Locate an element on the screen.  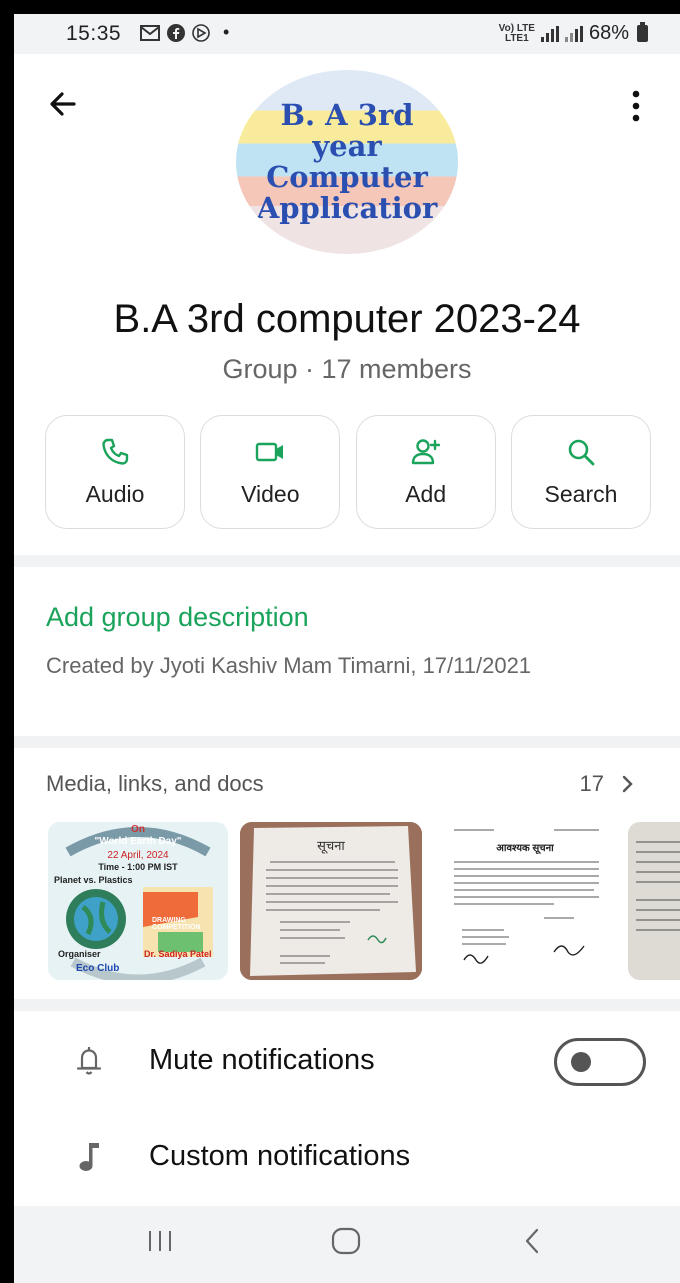
facebook-icon is located at coordinates (176, 32).